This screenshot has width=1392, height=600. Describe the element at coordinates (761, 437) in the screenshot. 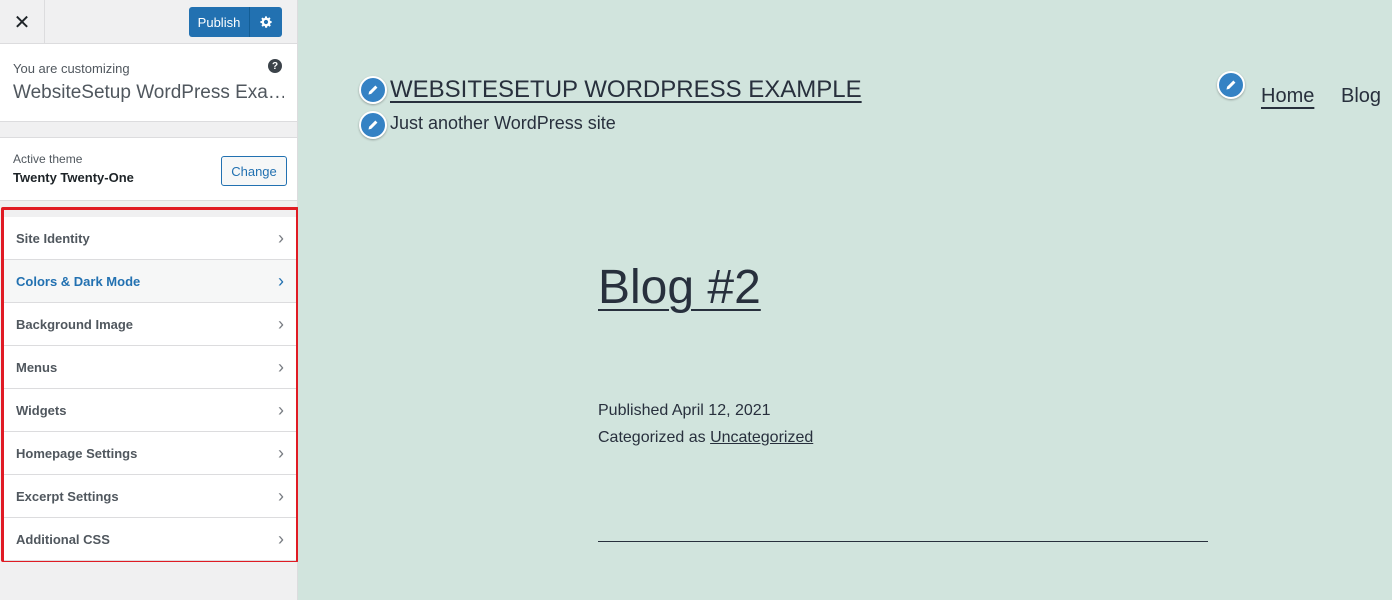

I see `category-link: Uncategorized` at that location.